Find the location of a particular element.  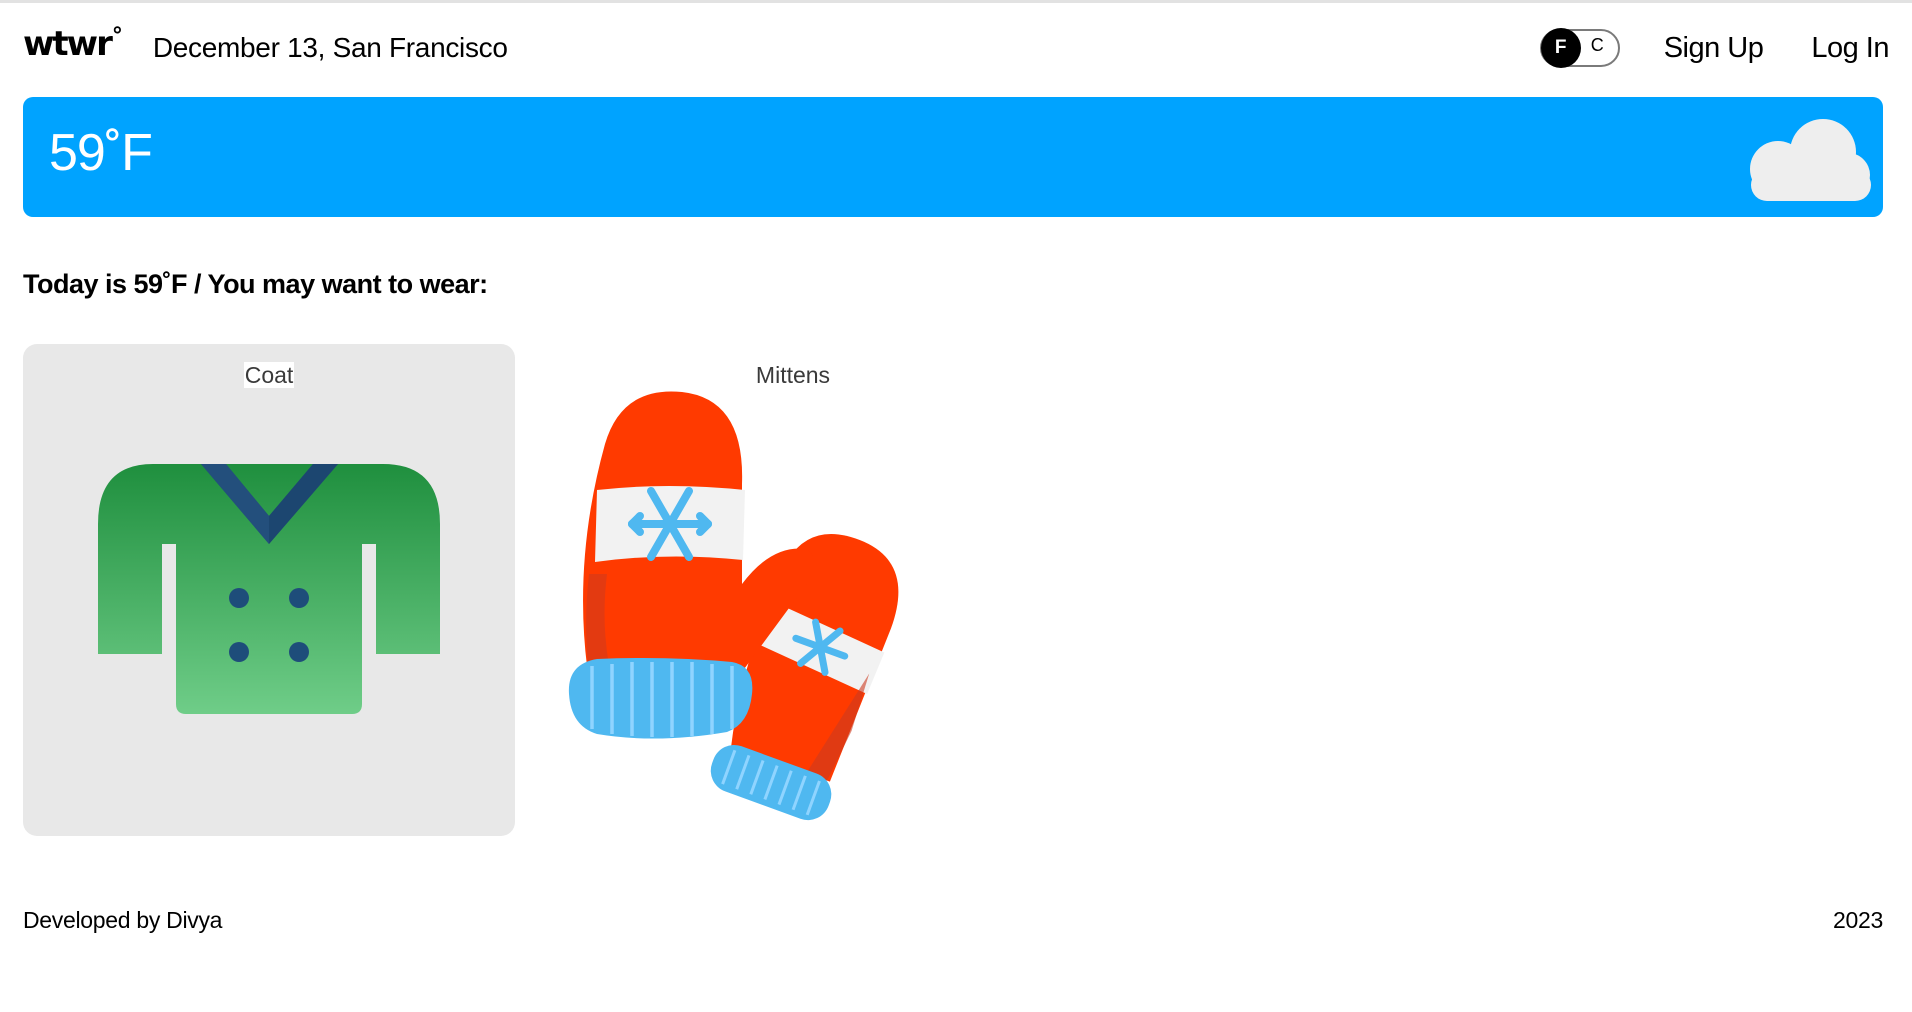

item-card-mittens: Mittens is located at coordinates (793, 590).